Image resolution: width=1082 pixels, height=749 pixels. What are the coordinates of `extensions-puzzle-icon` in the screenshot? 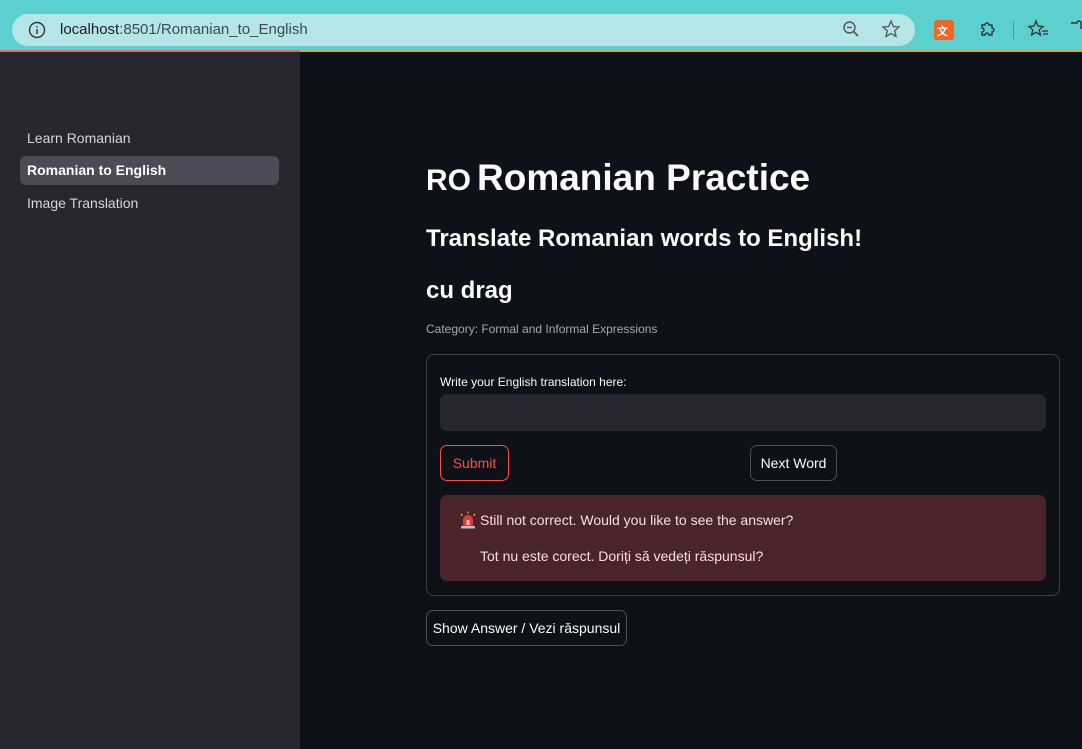 It's located at (988, 29).